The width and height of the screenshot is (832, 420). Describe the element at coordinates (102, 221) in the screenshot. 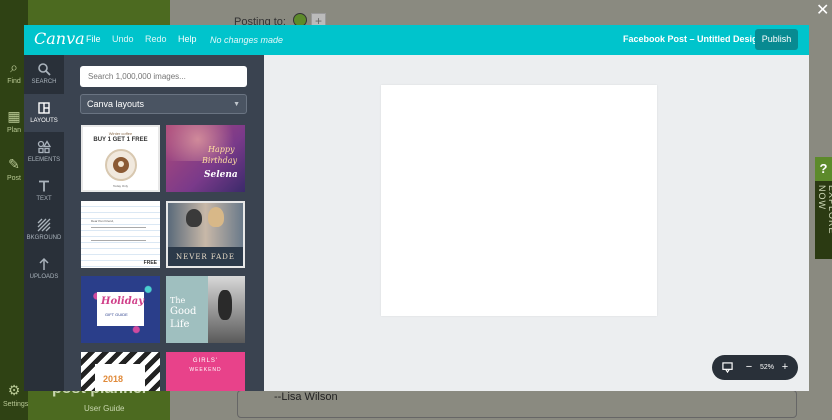

I see `layout-text: Dear Pen Friend,` at that location.